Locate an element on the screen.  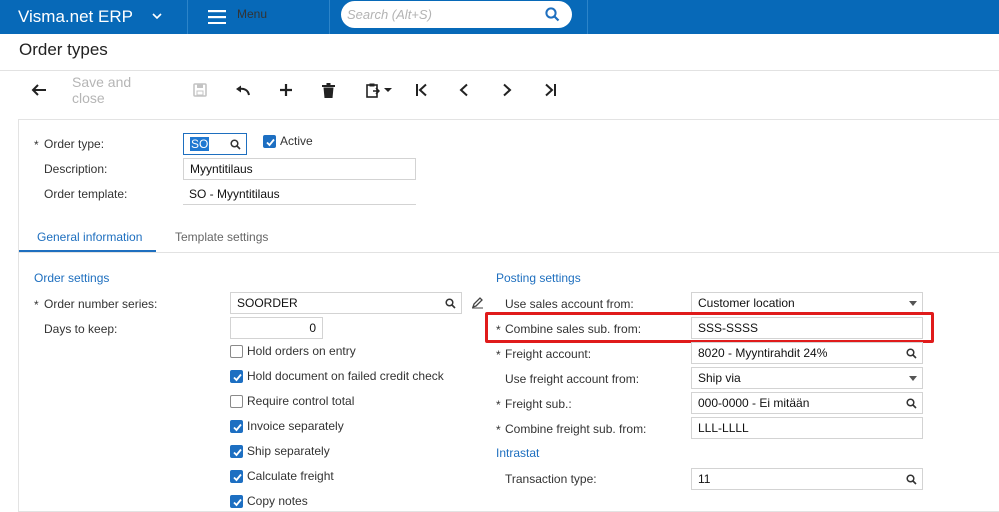
description-value: Myyntitilaus is located at coordinates (221, 169).